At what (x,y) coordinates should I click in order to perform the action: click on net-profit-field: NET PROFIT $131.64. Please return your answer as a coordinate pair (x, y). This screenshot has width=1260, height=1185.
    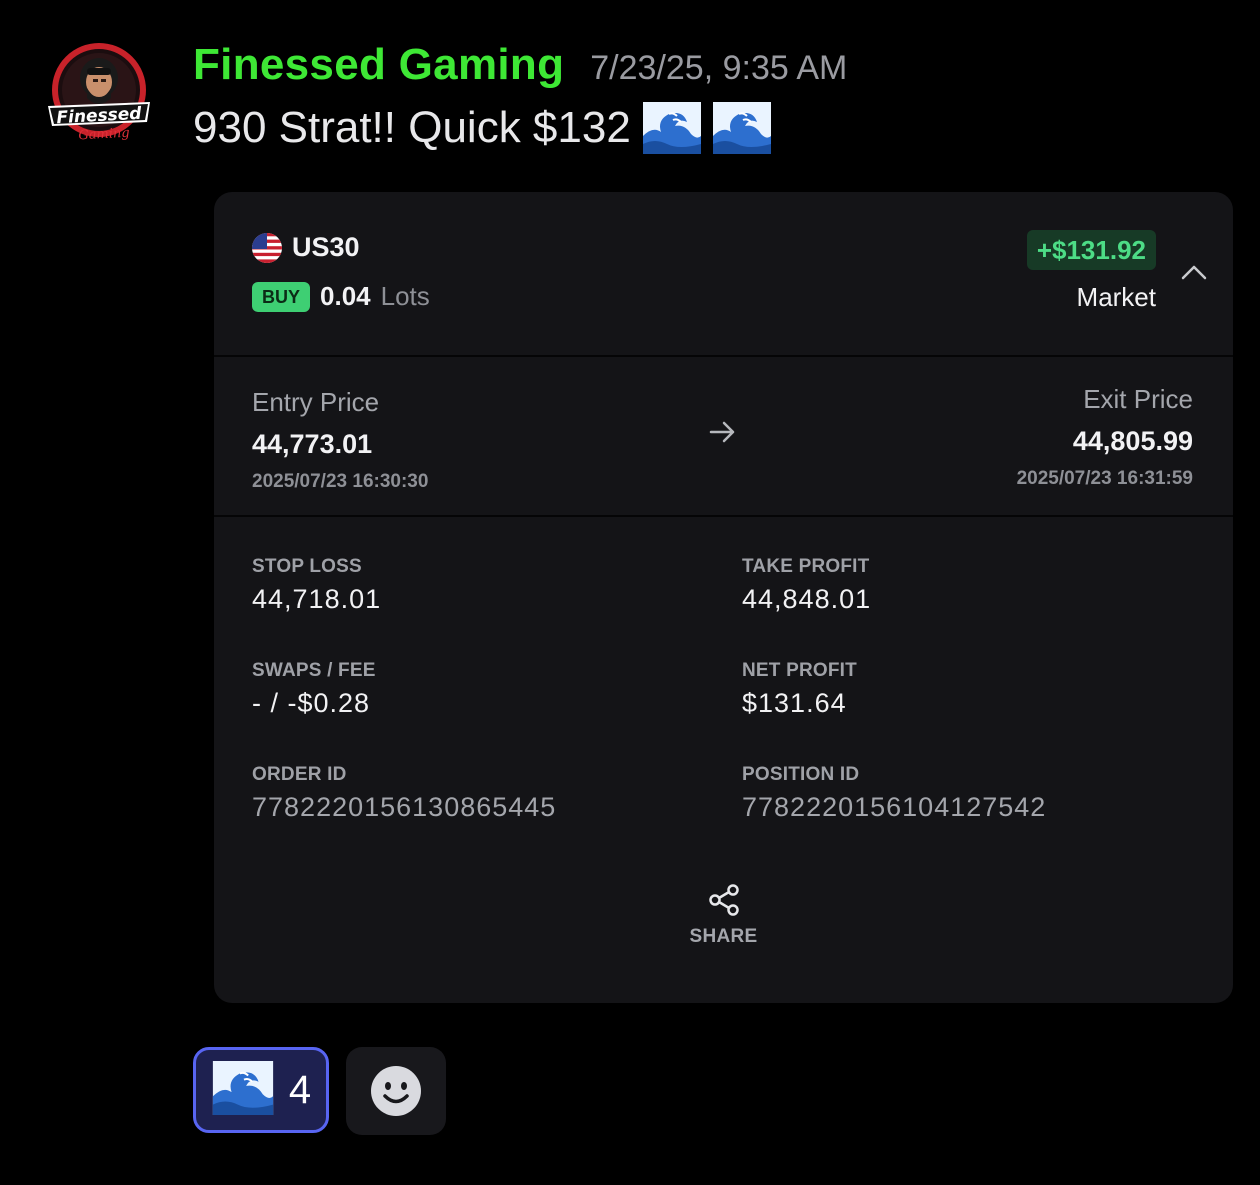
    Looking at the image, I should click on (799, 689).